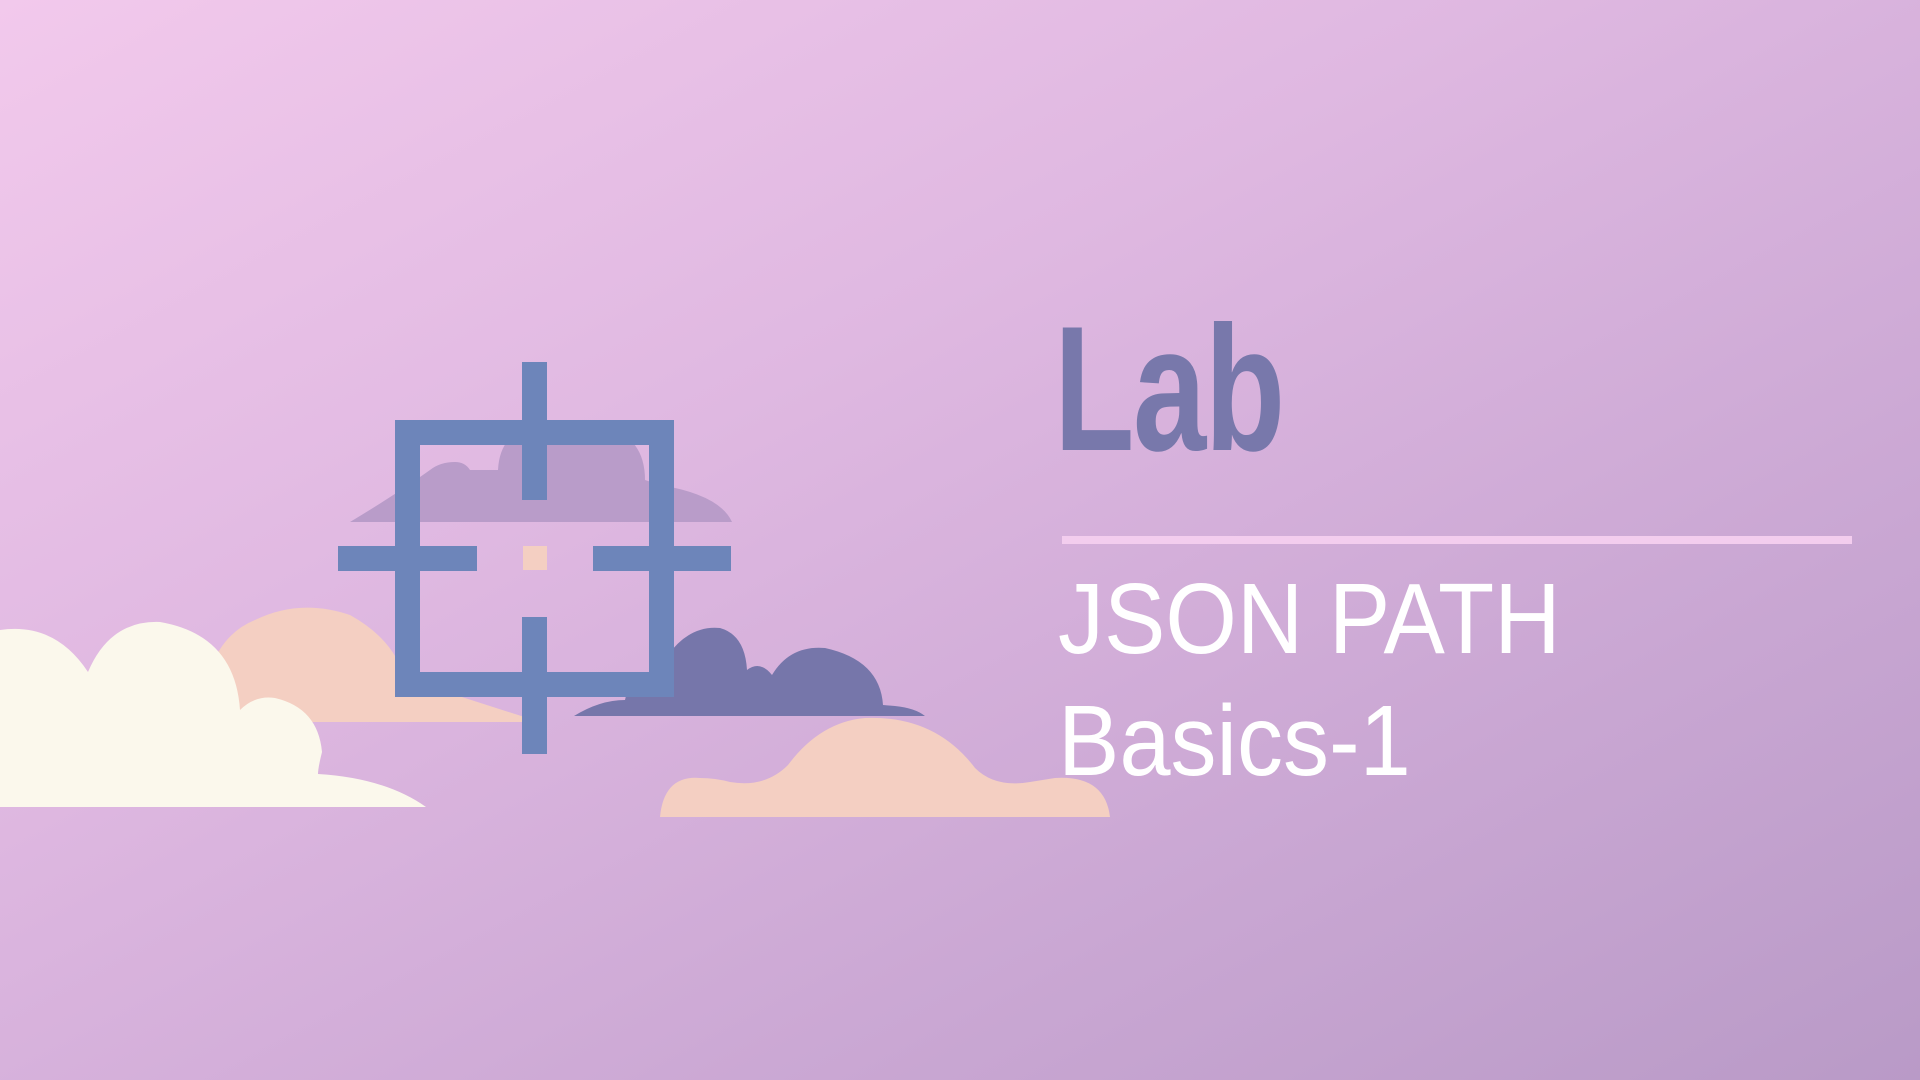 The height and width of the screenshot is (1080, 1920). What do you see at coordinates (1309, 619) in the screenshot?
I see `topic-line-1: JSON PATH` at bounding box center [1309, 619].